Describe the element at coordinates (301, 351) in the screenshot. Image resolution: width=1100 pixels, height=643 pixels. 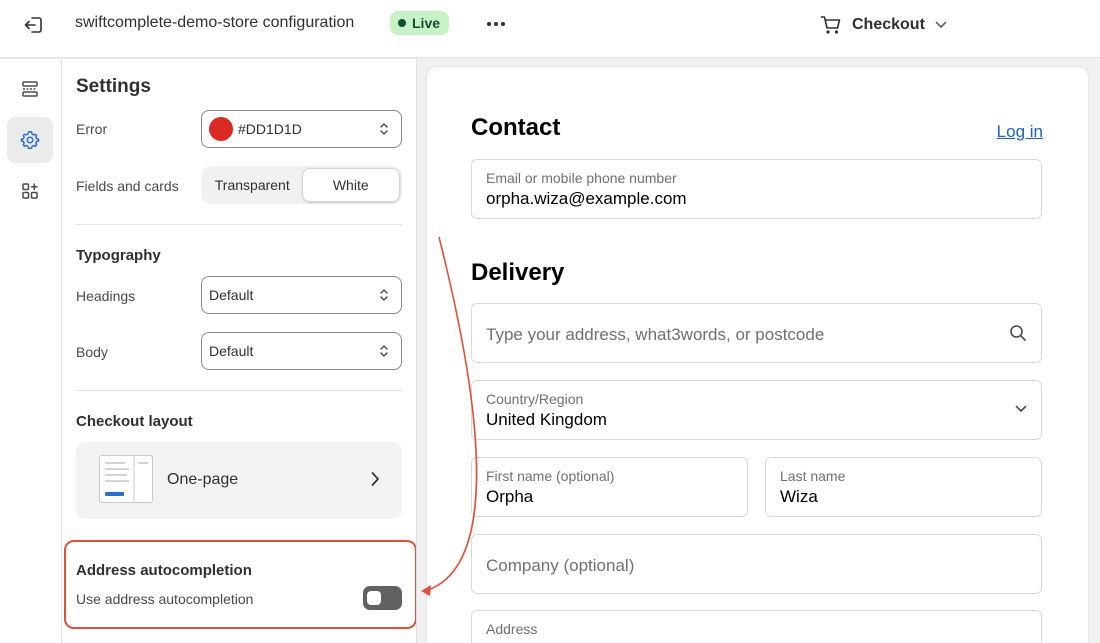
I see `body-font-select: Default` at that location.